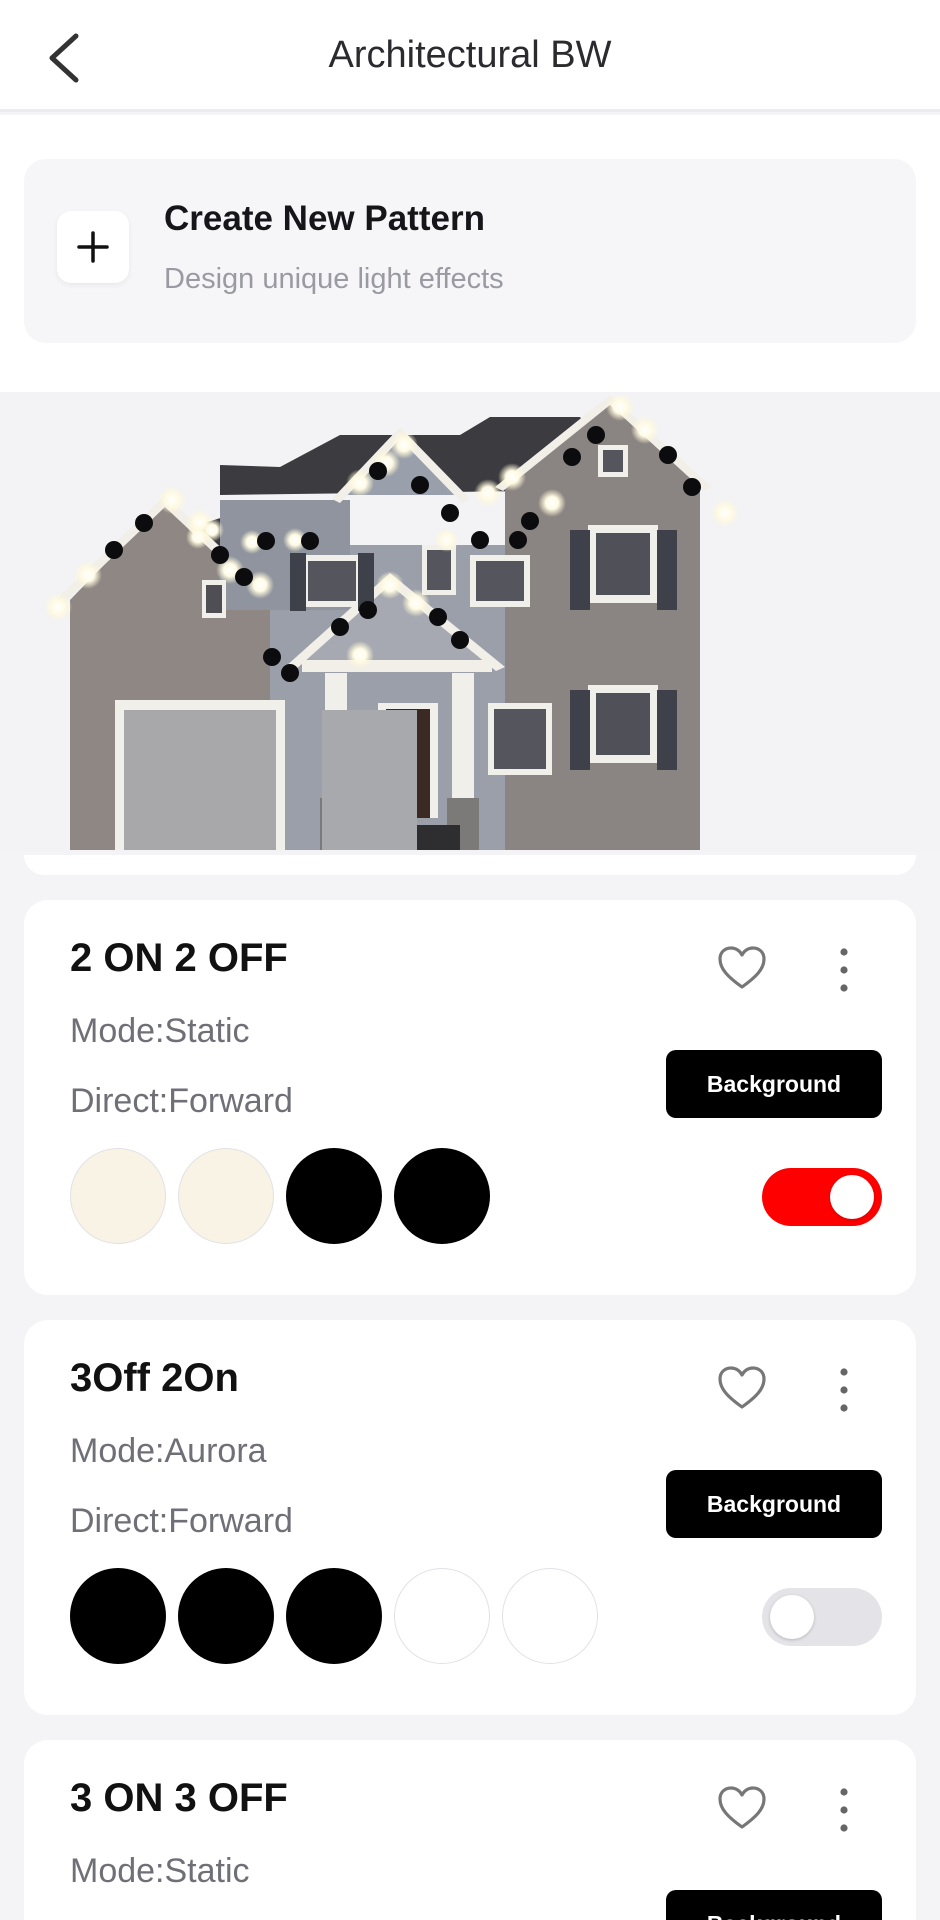 The image size is (940, 1920). I want to click on create-pattern-subtitle: Design unique light effects, so click(334, 279).